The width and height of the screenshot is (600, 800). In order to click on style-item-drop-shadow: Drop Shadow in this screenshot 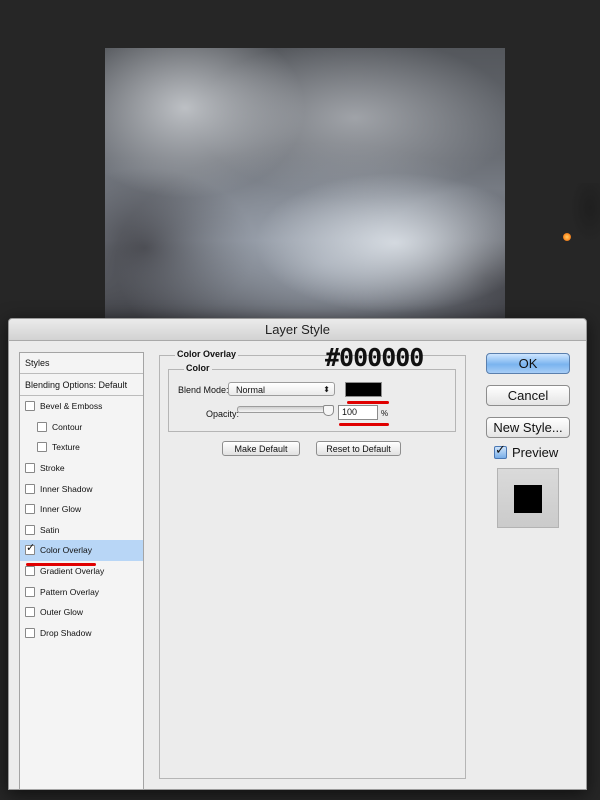, I will do `click(81, 633)`.